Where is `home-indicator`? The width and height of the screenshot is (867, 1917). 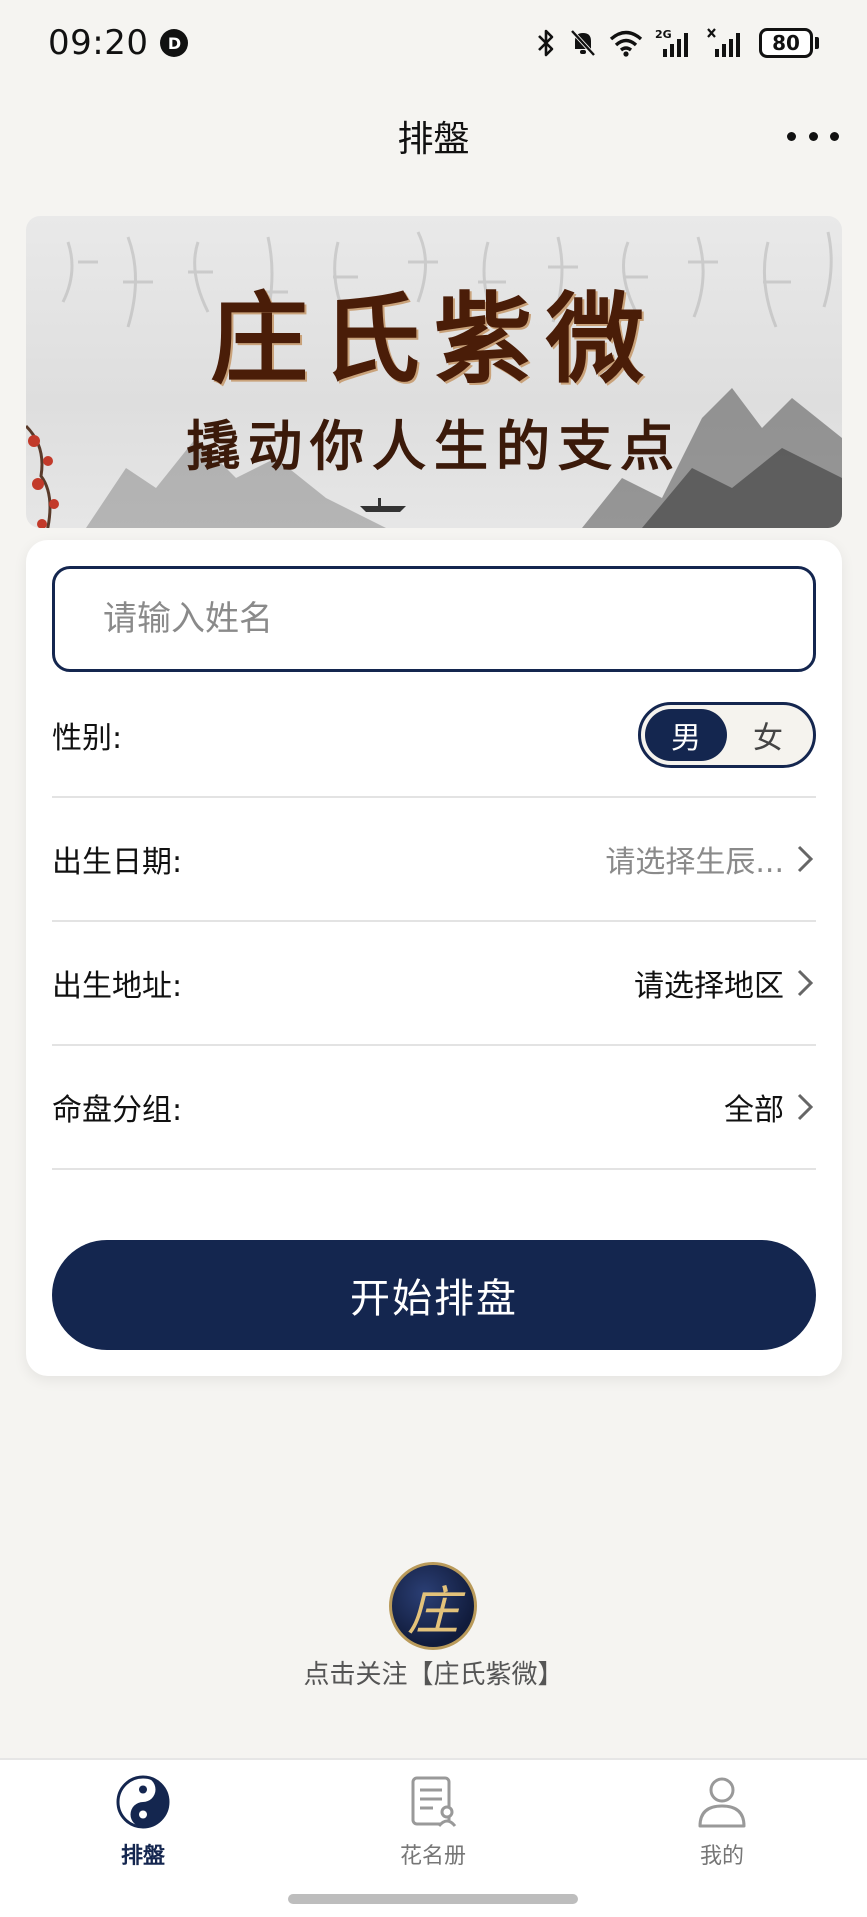
home-indicator is located at coordinates (433, 1899).